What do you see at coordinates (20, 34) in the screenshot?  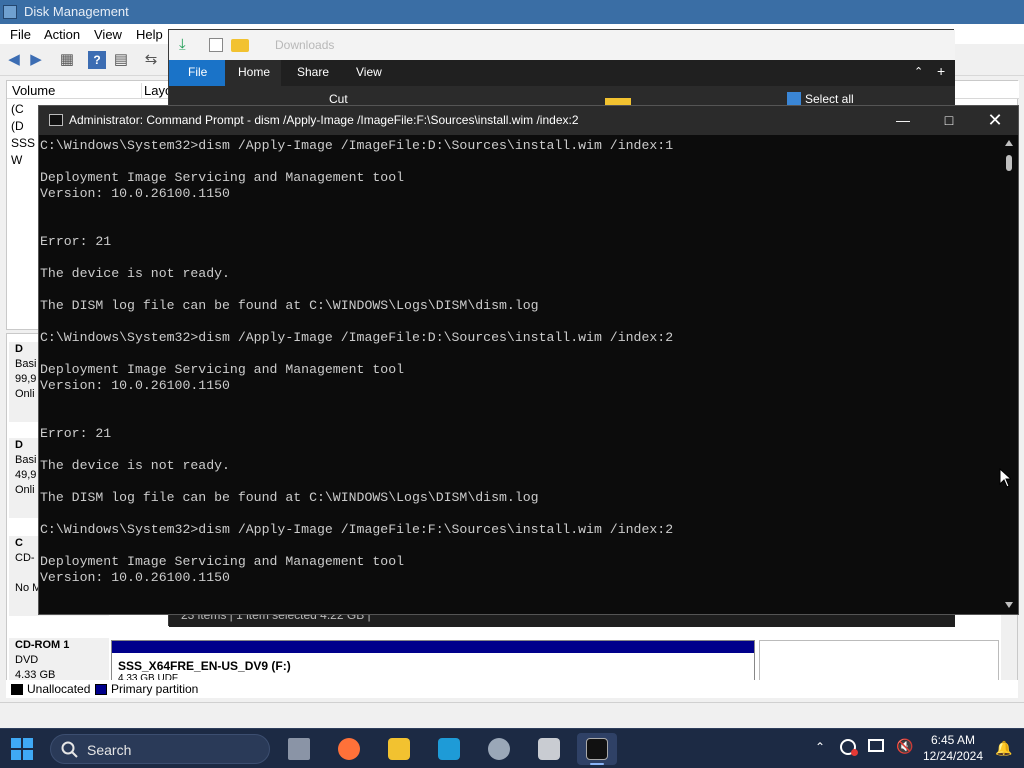 I see `menu-file: File` at bounding box center [20, 34].